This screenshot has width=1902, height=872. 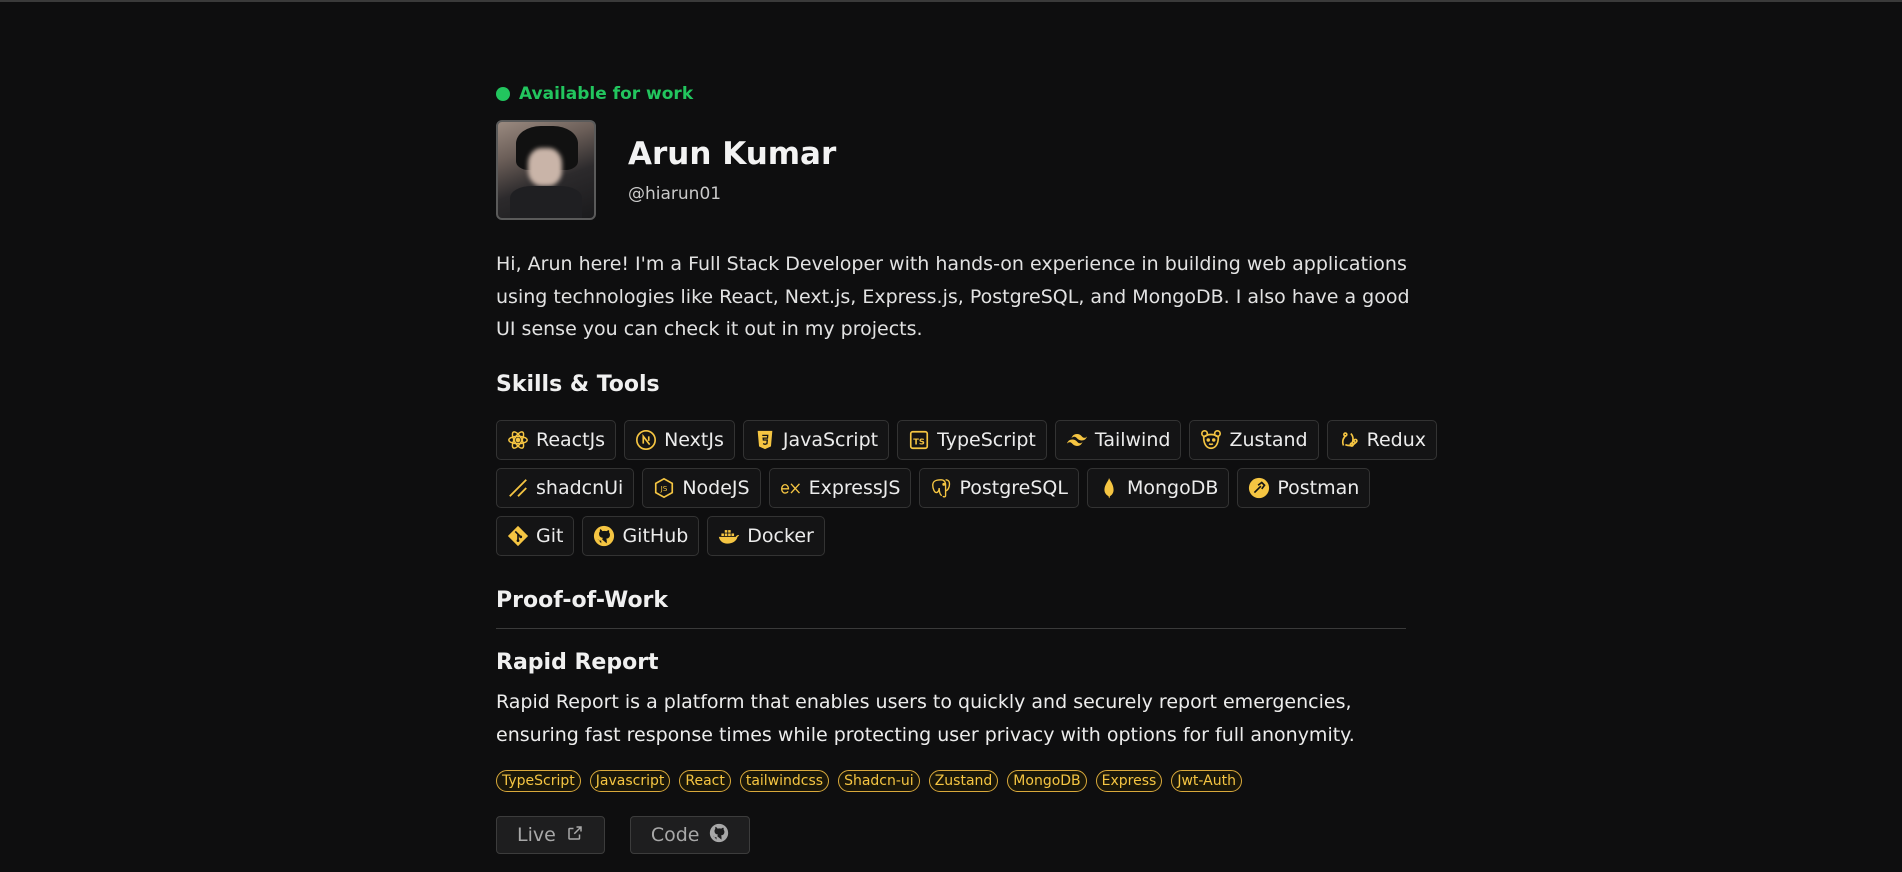 I want to click on tech-tag: MongoDB, so click(x=1047, y=781).